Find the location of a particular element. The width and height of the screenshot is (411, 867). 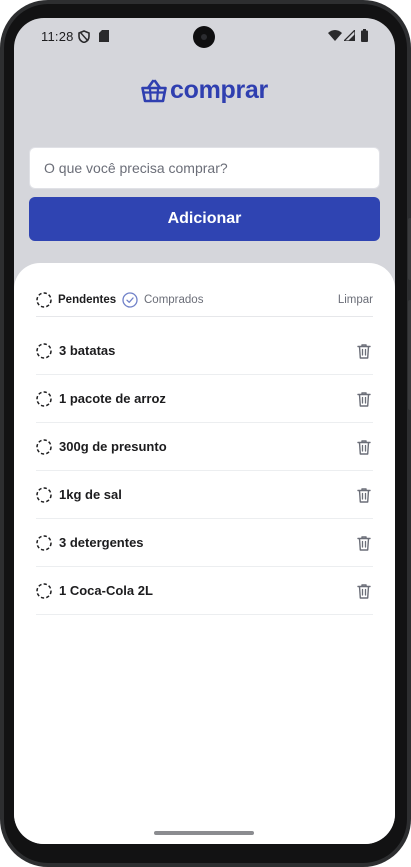

filter-bar: Pendentes Comprados Limpar is located at coordinates (204, 301).